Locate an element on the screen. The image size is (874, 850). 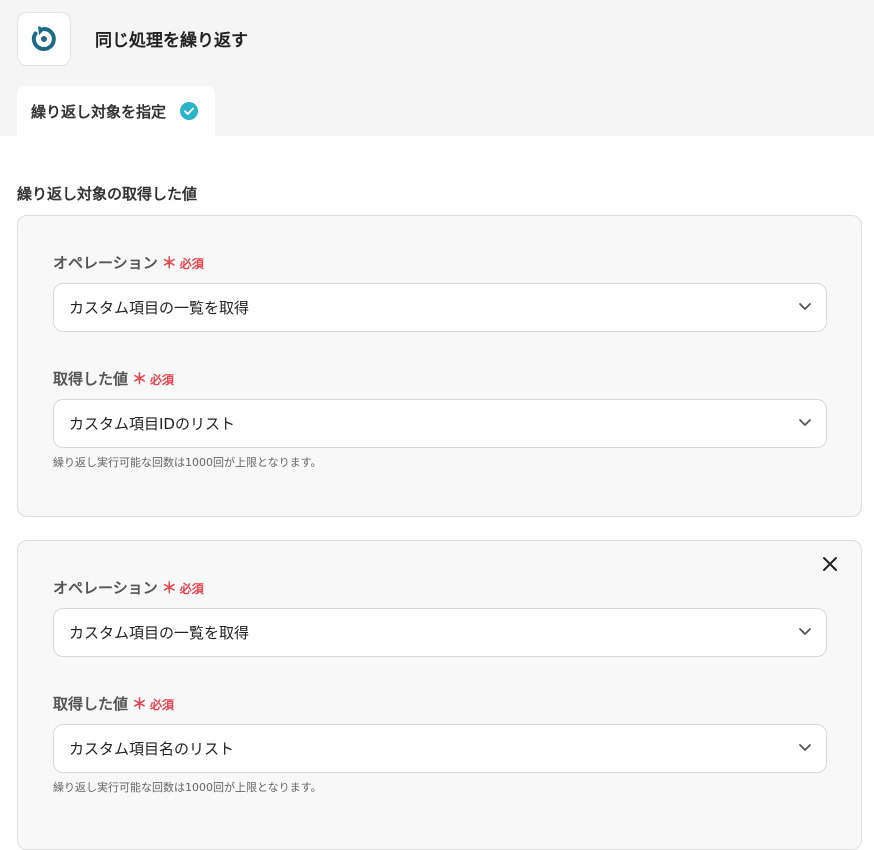
page-title: 同じ処理を繰り返す is located at coordinates (171, 41).